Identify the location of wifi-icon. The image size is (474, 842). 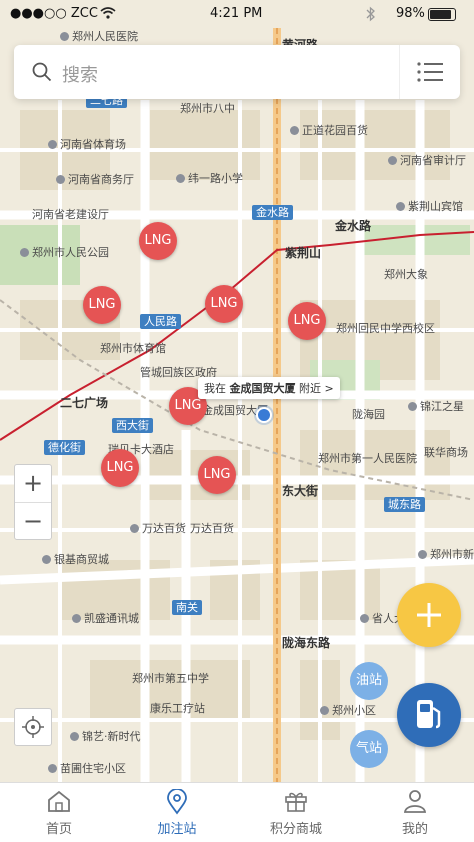
(108, 13).